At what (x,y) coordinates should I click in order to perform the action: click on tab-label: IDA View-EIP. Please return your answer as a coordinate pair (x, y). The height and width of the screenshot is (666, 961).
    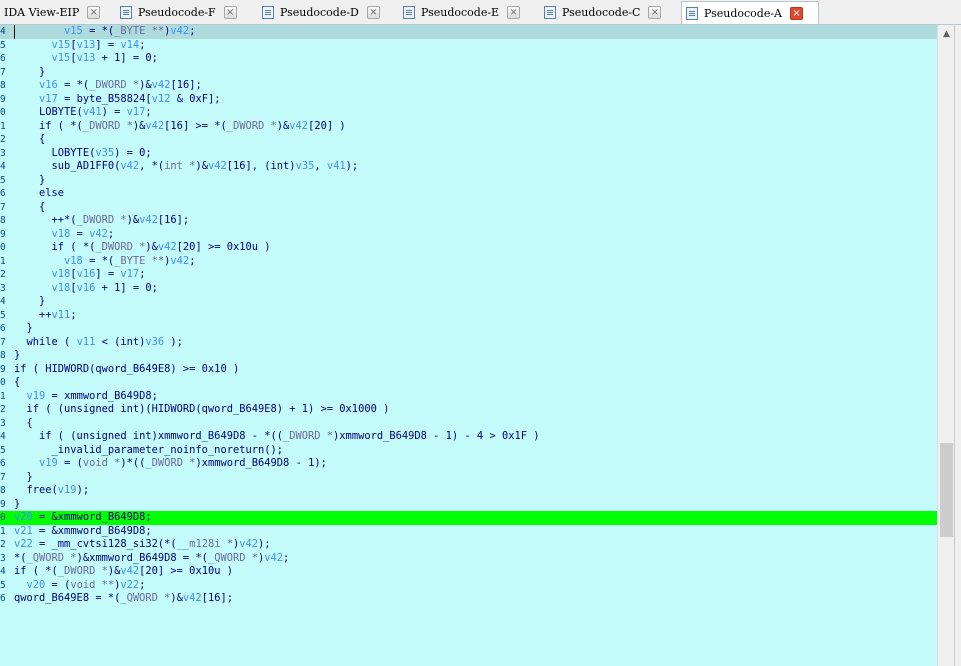
    Looking at the image, I should click on (42, 12).